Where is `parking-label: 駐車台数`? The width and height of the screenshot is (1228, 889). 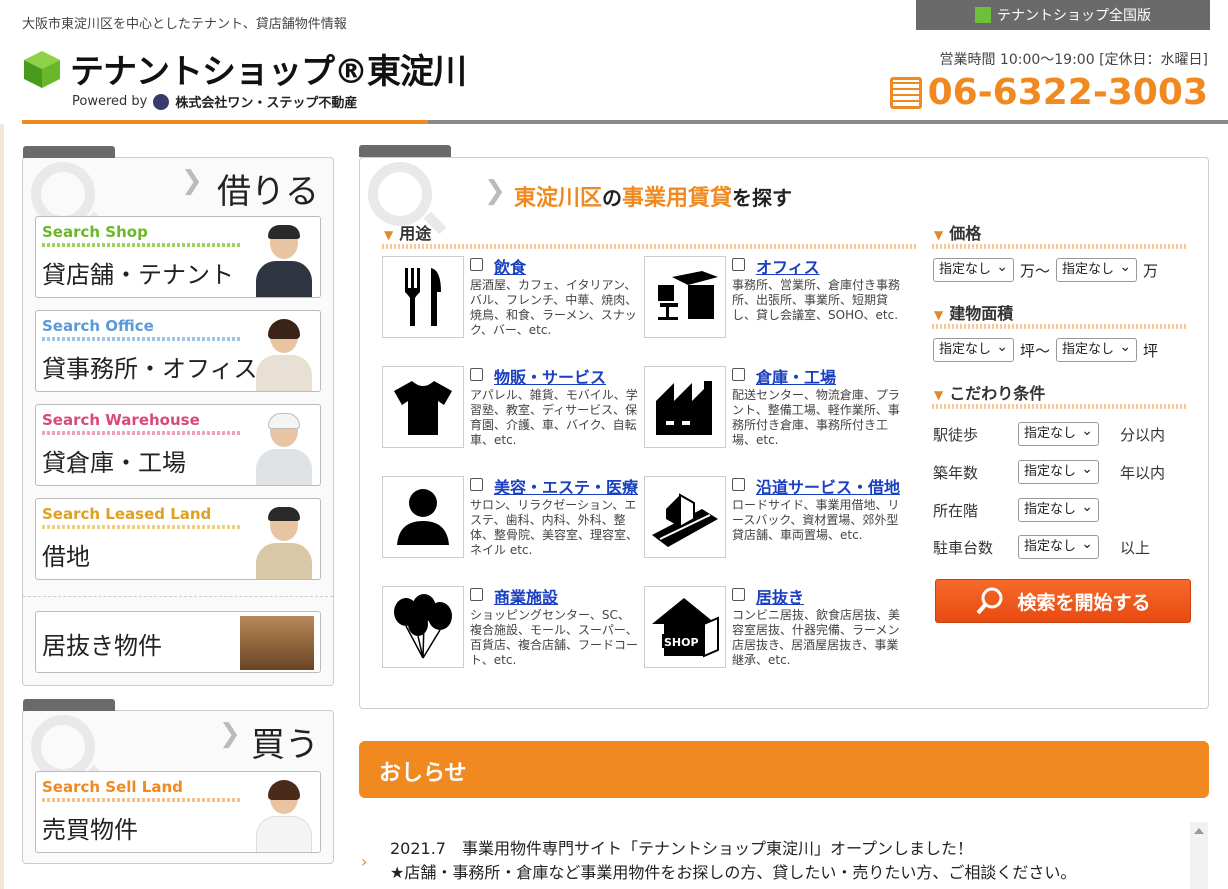 parking-label: 駐車台数 is located at coordinates (963, 548).